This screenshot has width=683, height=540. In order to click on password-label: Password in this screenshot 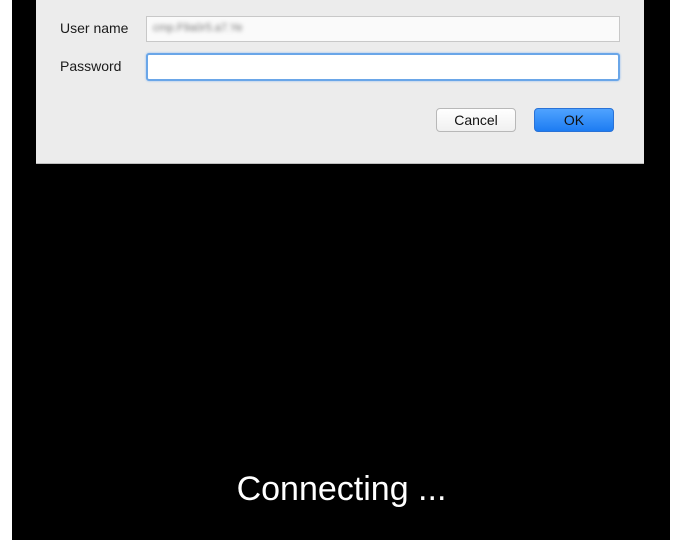, I will do `click(91, 66)`.